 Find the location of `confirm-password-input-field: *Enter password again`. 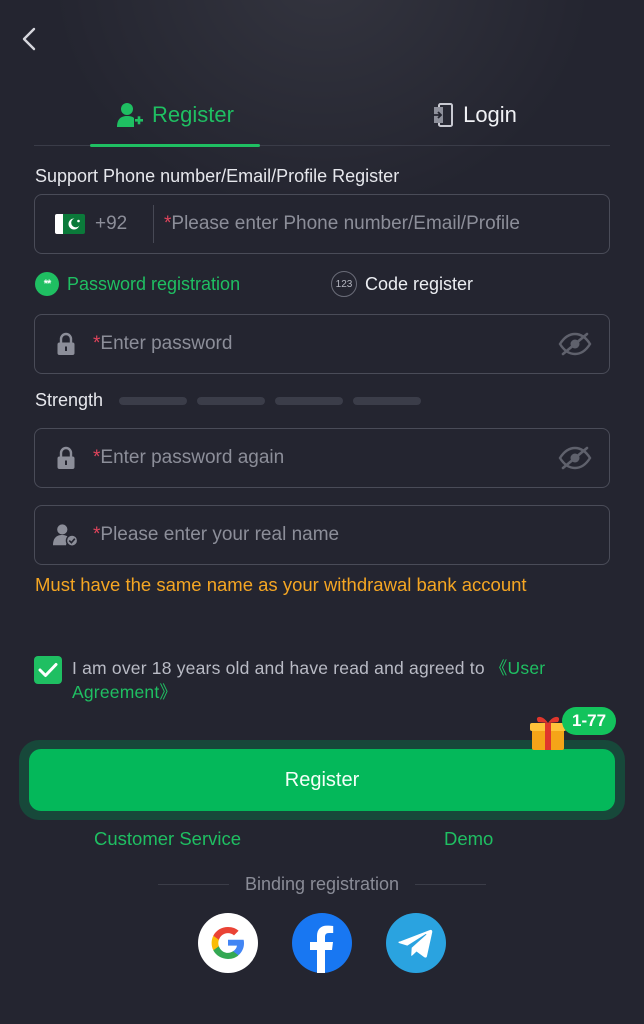

confirm-password-input-field: *Enter password again is located at coordinates (322, 458).